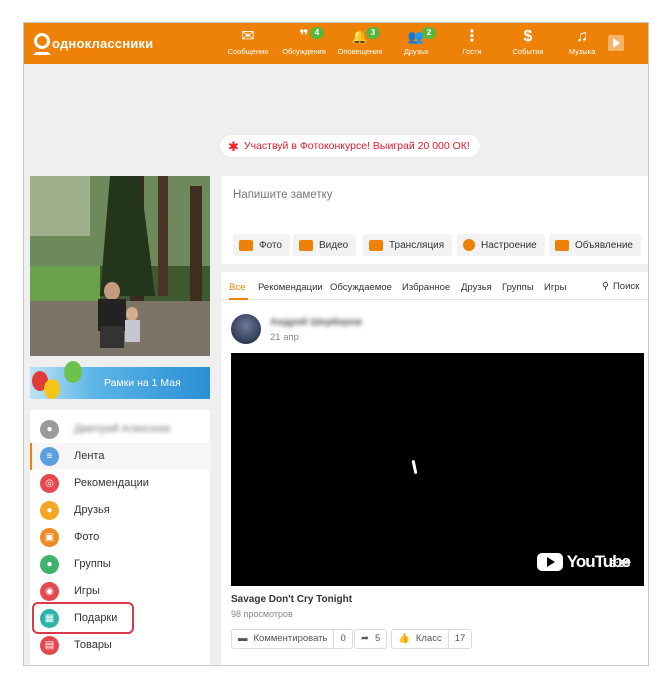 The width and height of the screenshot is (671, 688). What do you see at coordinates (89, 456) in the screenshot?
I see `sidebar-item-label: Лента` at bounding box center [89, 456].